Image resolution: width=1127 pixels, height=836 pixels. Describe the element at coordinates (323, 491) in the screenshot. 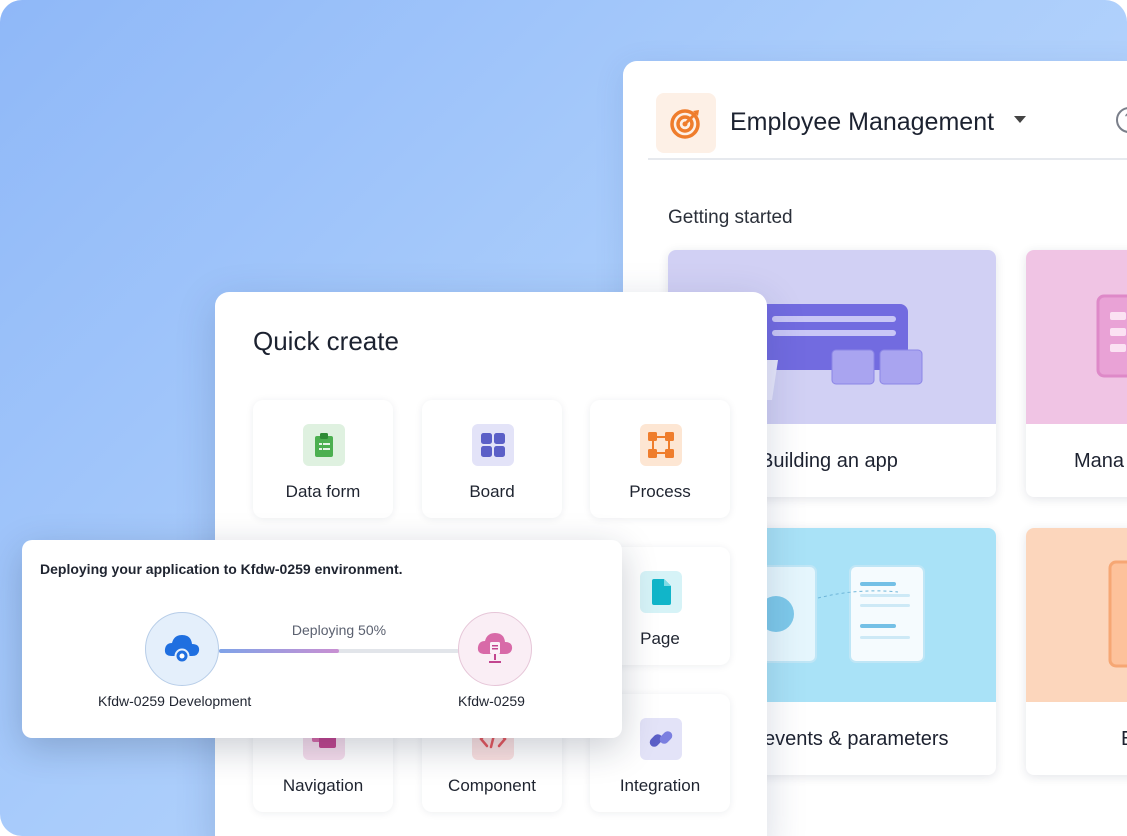

I see `tile-label: Data form` at that location.